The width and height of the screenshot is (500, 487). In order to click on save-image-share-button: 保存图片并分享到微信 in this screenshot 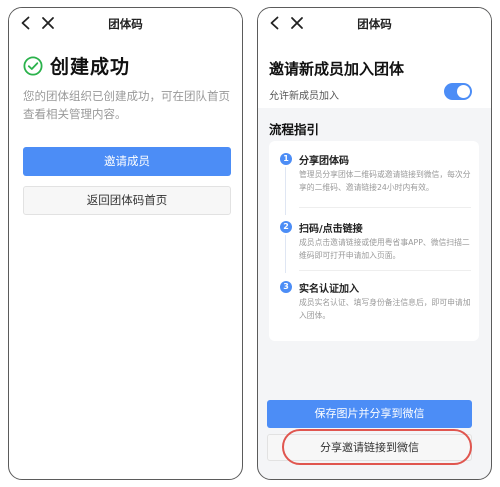, I will do `click(369, 414)`.